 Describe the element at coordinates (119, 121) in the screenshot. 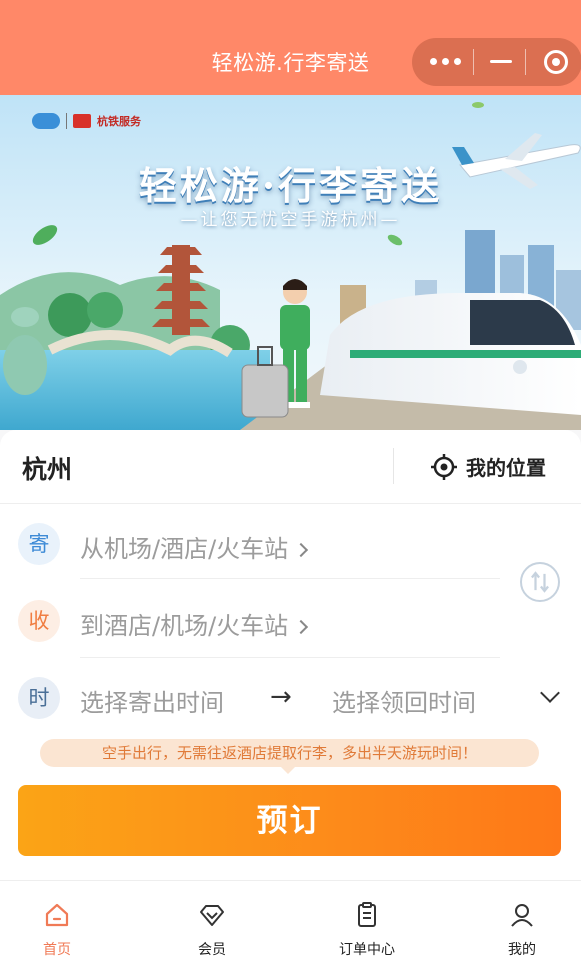

I see `logo-text: 杭铁服务` at that location.